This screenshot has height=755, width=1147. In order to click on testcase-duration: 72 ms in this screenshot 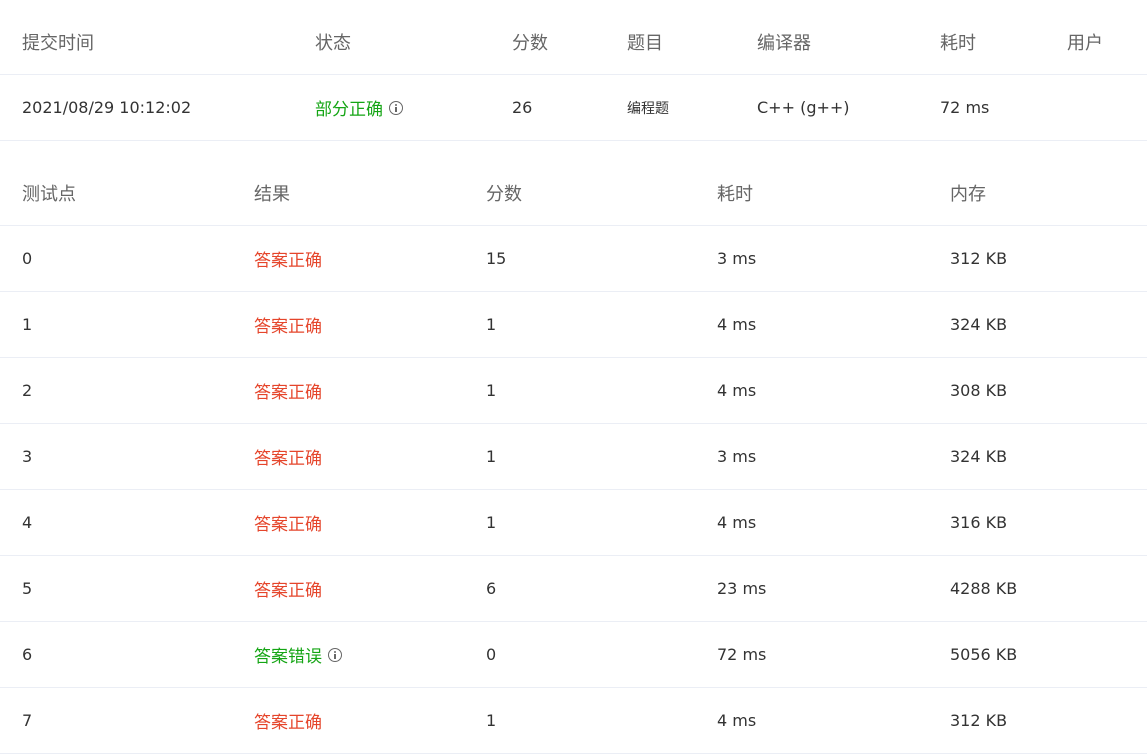, I will do `click(742, 654)`.